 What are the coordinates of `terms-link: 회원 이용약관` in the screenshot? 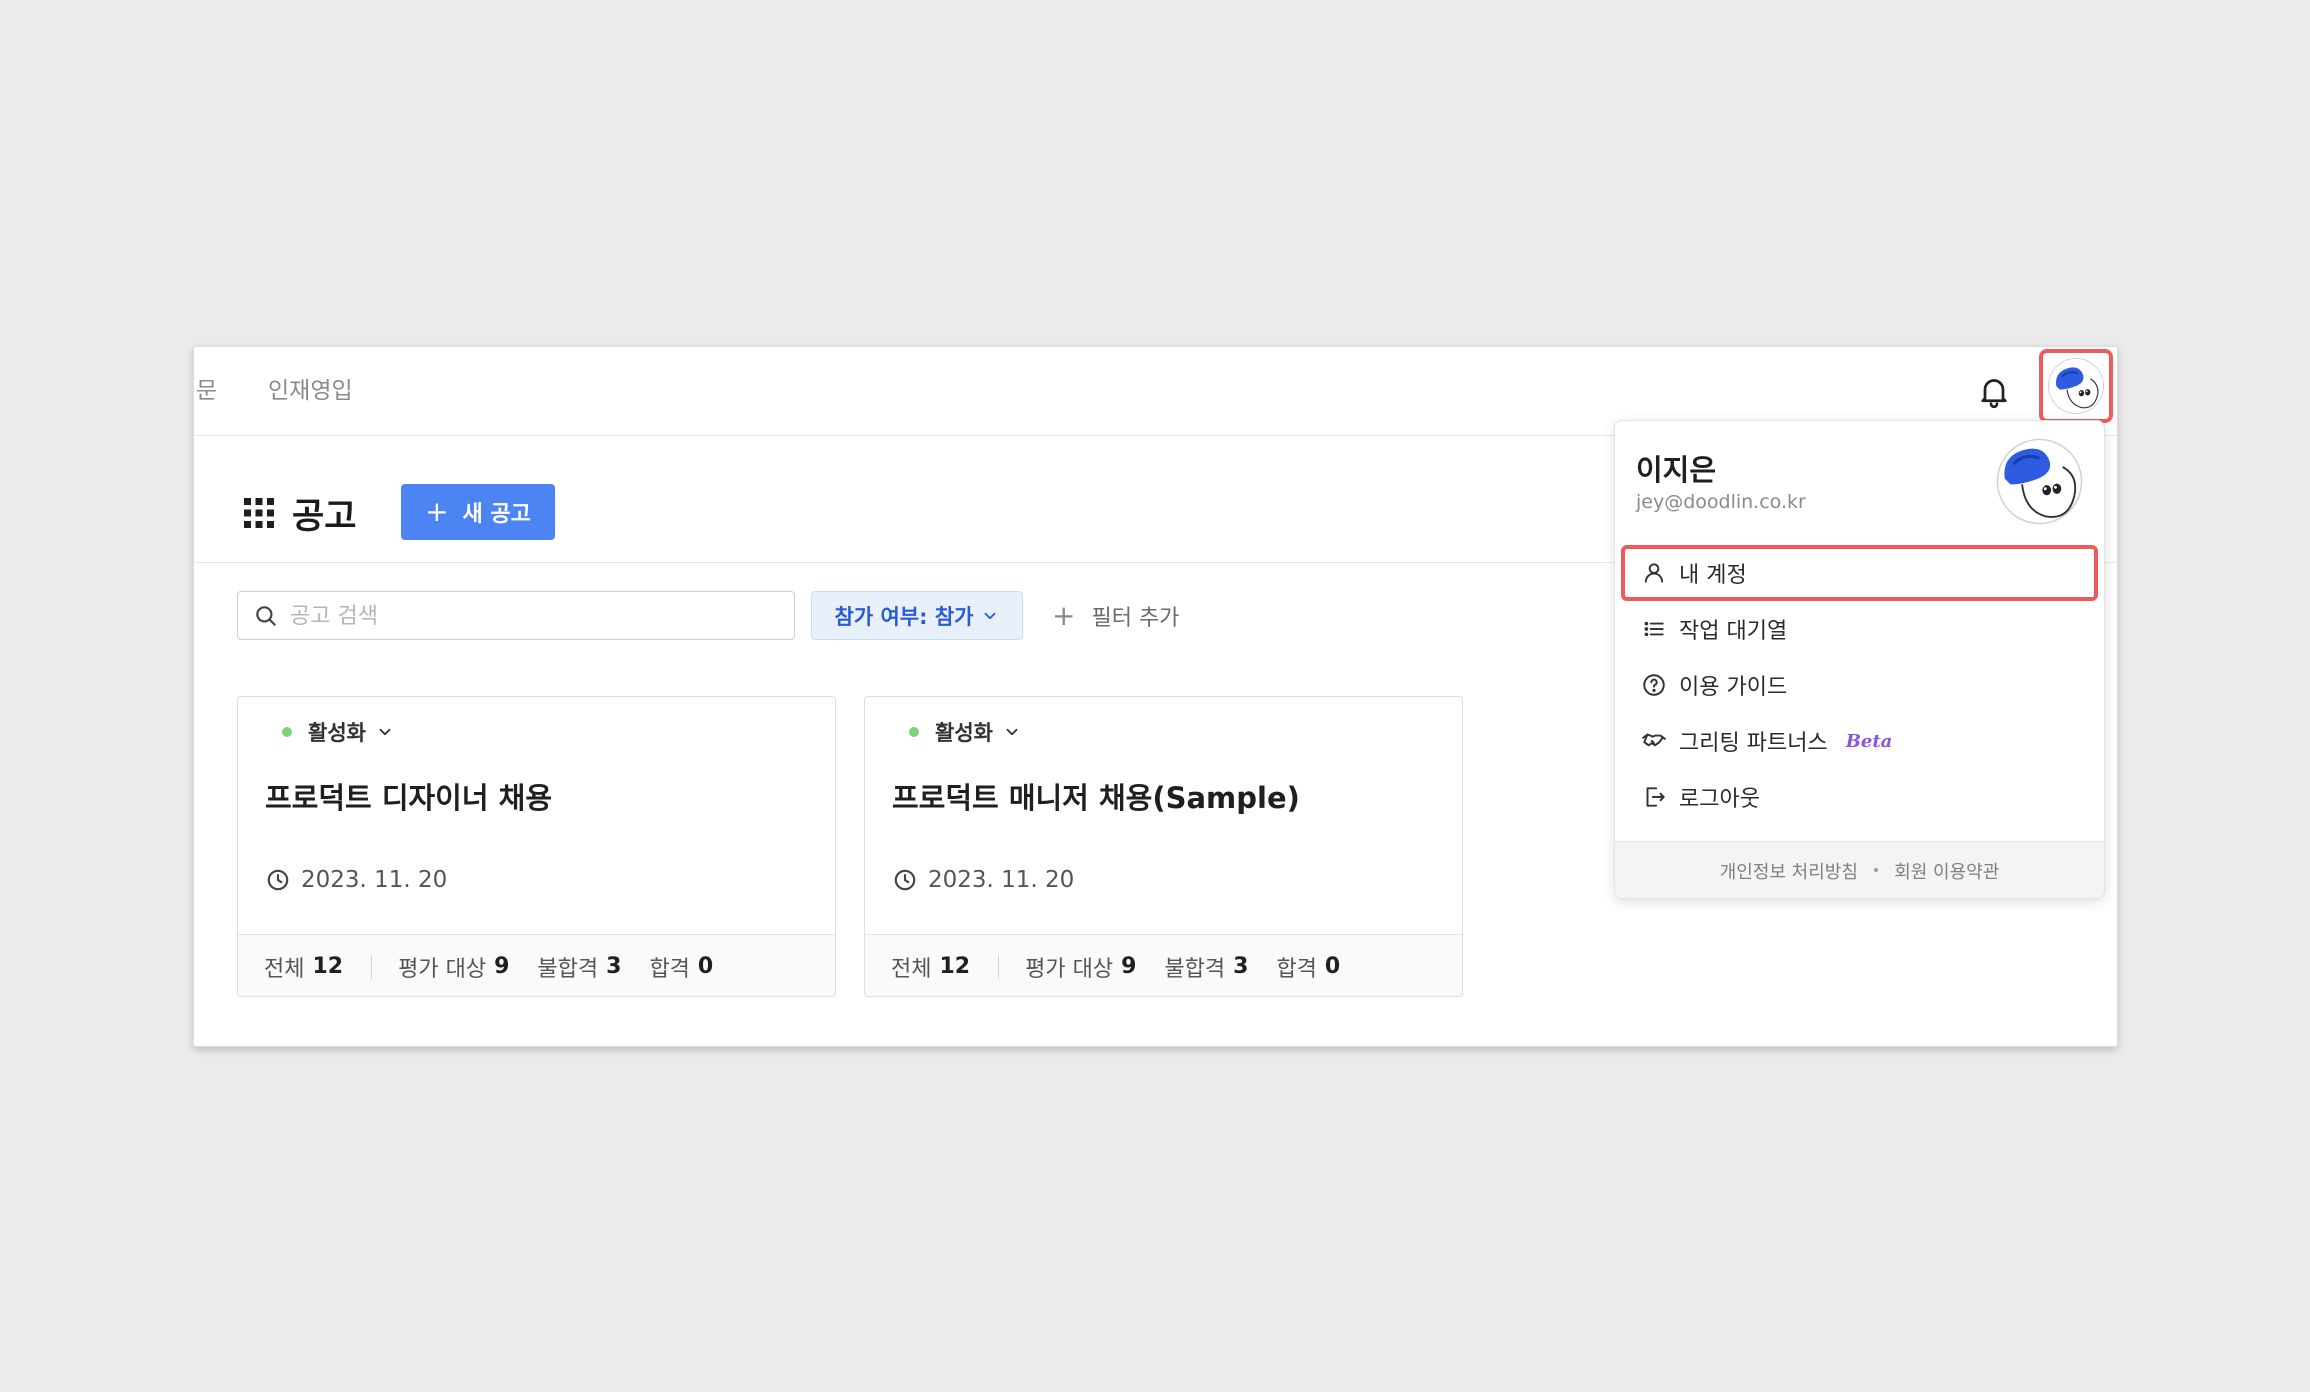 It's located at (1946, 871).